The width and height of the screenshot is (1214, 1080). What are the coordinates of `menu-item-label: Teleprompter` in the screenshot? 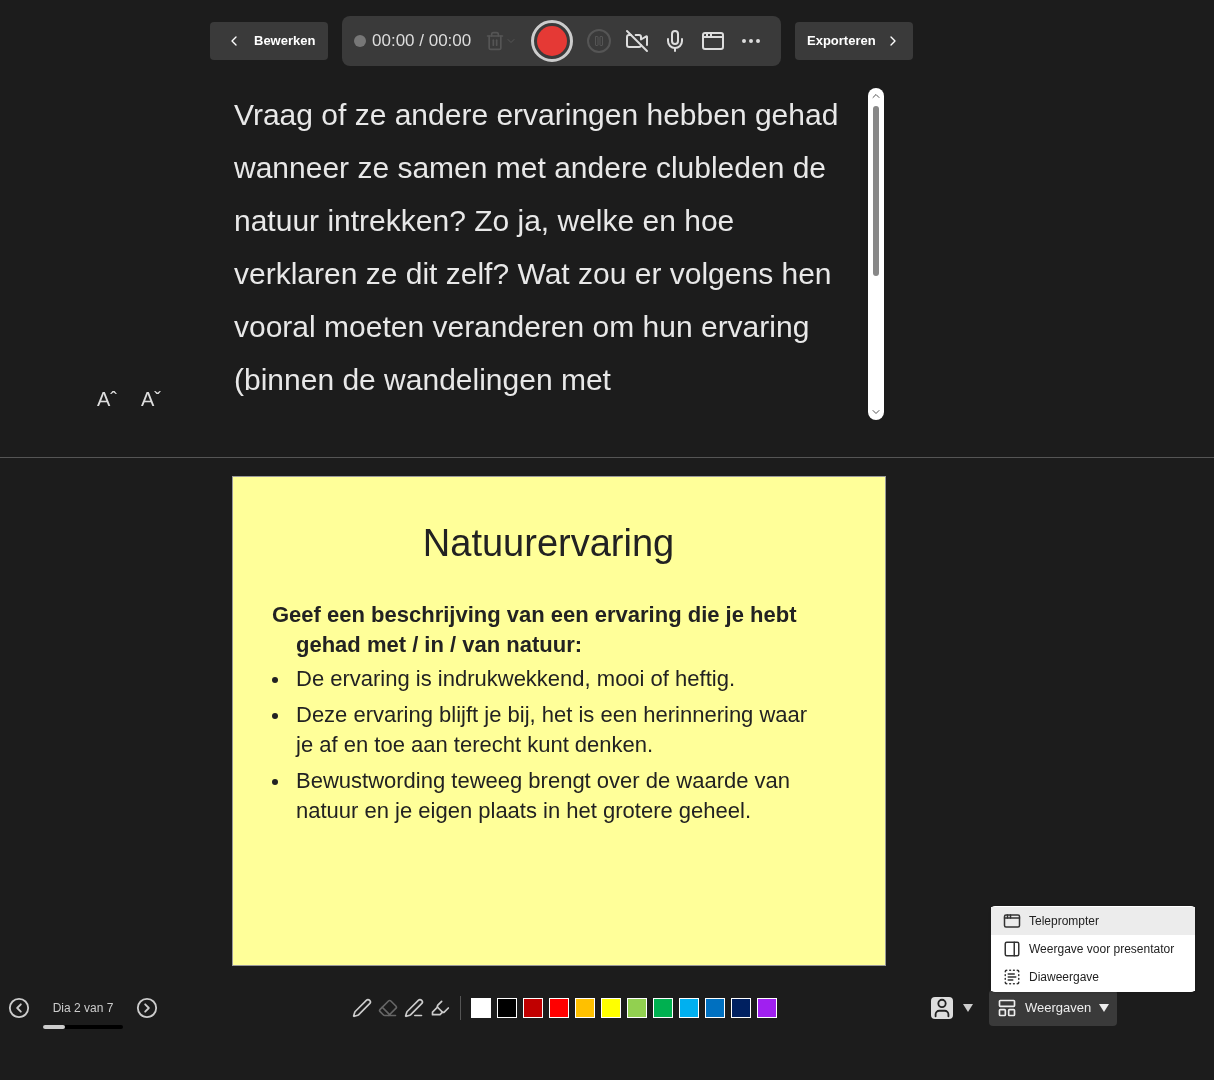 It's located at (1064, 921).